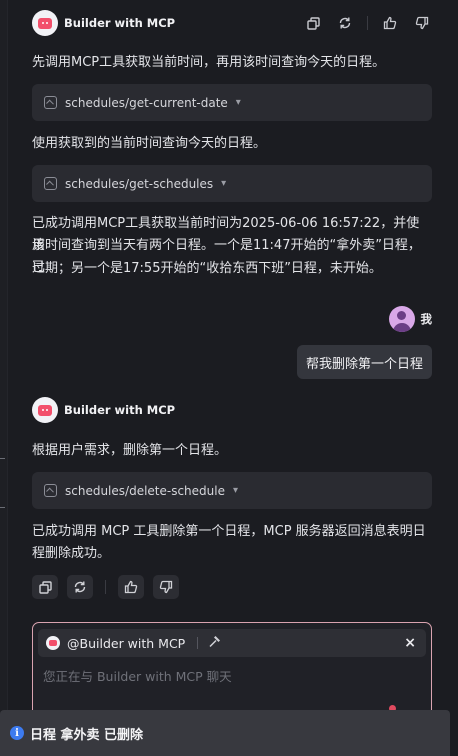  Describe the element at coordinates (232, 183) in the screenshot. I see `tool-call-chip: schedules/get-schedules ▾` at that location.